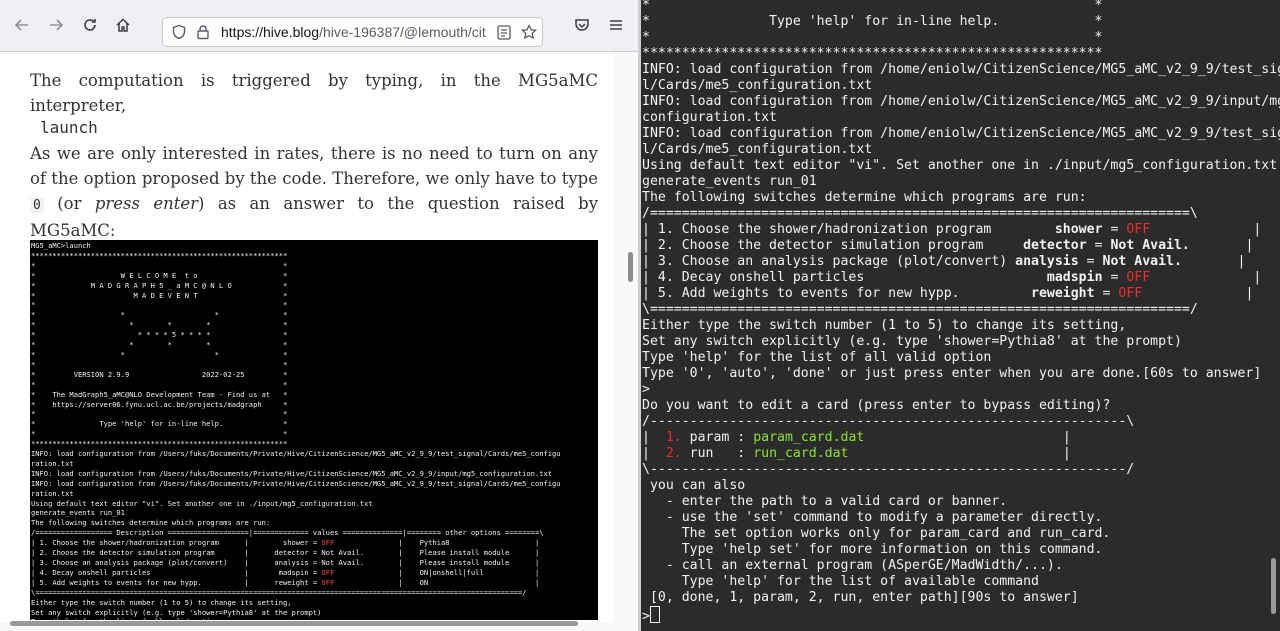  Describe the element at coordinates (437, 582) in the screenshot. I see `embedded-terminal-line-text: | ON |` at that location.